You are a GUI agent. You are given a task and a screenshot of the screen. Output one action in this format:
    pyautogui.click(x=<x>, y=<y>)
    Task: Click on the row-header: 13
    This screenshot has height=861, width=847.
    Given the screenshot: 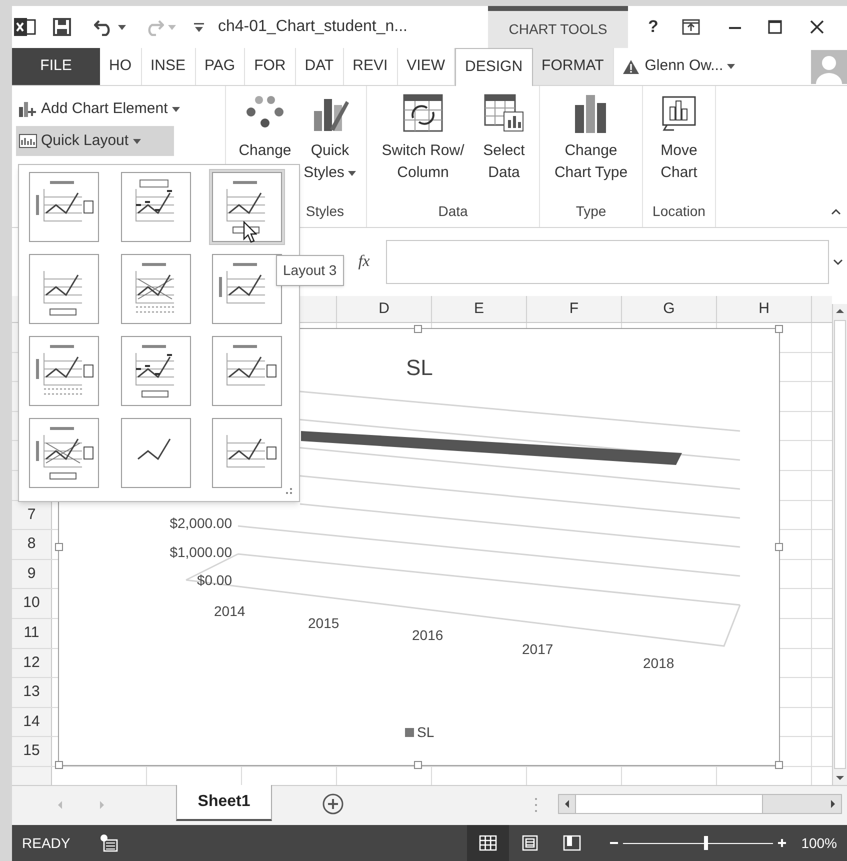 What is the action you would take?
    pyautogui.click(x=32, y=692)
    